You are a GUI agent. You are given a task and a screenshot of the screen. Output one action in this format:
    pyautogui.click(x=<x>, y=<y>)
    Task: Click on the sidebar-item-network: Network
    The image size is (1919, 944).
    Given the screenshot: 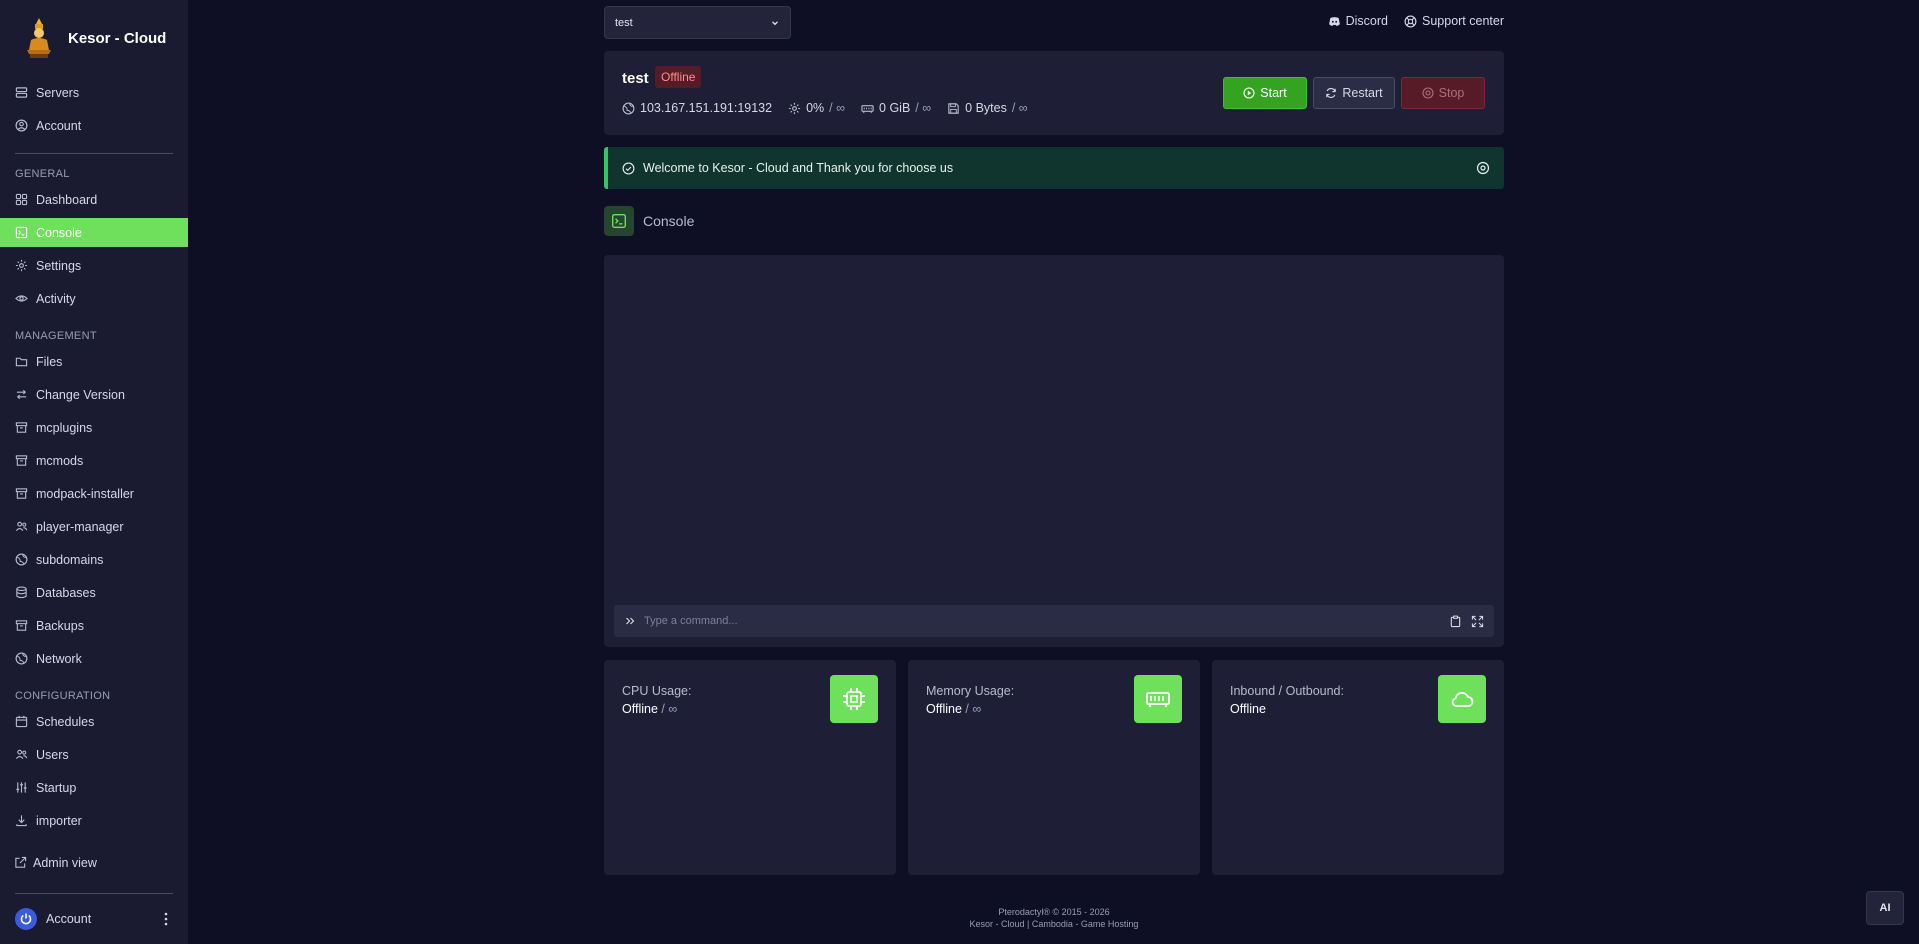 What is the action you would take?
    pyautogui.click(x=94, y=658)
    